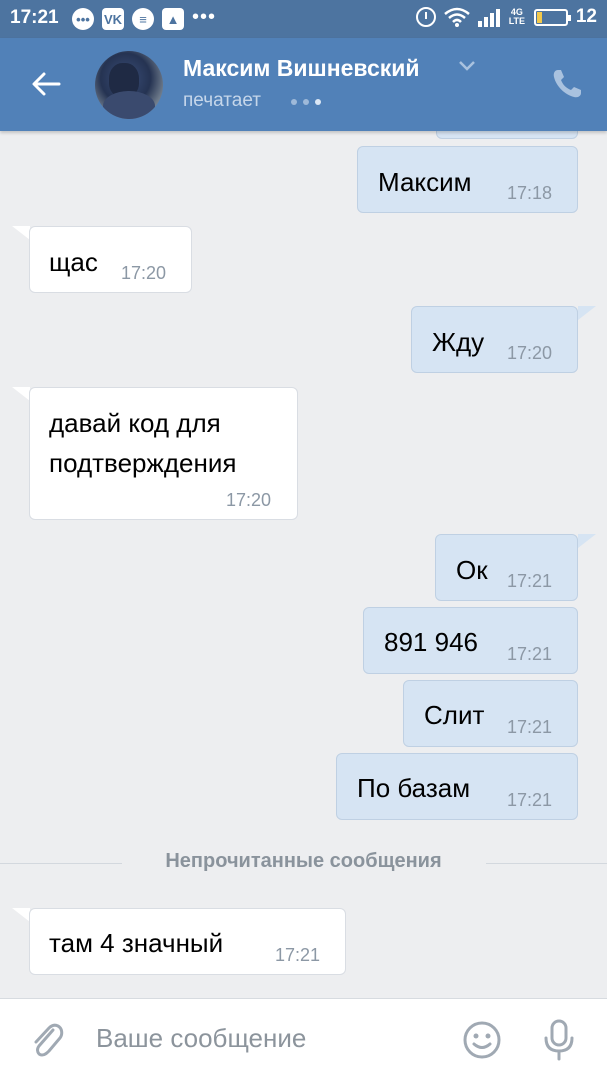 The height and width of the screenshot is (1081, 607). Describe the element at coordinates (129, 85) in the screenshot. I see `contact-avatar` at that location.